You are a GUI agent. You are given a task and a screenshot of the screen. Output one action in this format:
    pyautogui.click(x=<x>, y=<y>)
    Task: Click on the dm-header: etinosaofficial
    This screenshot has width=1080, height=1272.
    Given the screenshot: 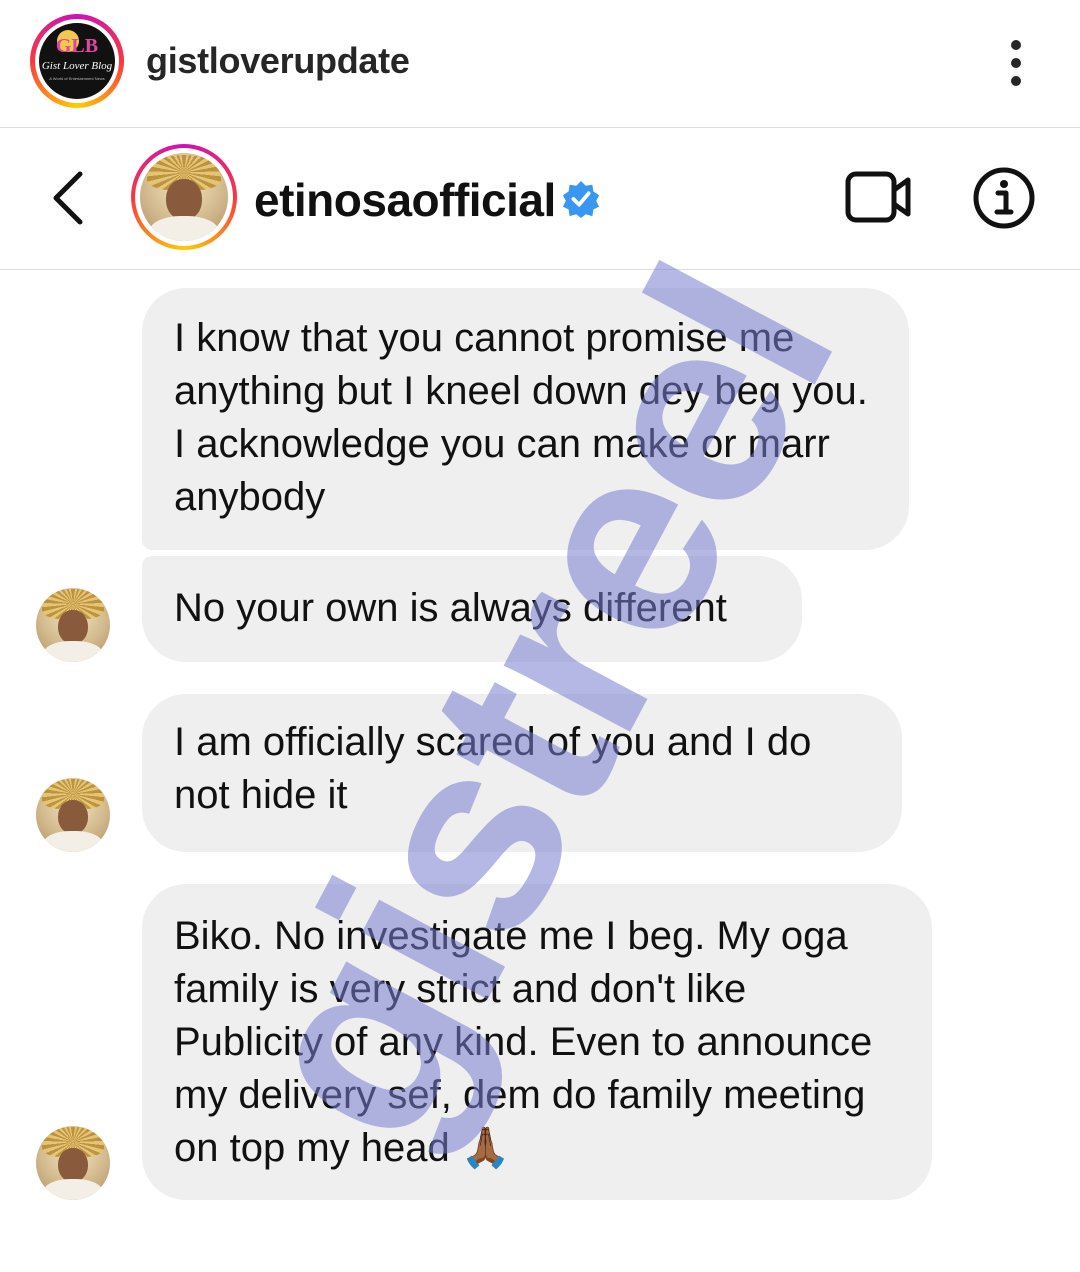 What is the action you would take?
    pyautogui.click(x=540, y=199)
    